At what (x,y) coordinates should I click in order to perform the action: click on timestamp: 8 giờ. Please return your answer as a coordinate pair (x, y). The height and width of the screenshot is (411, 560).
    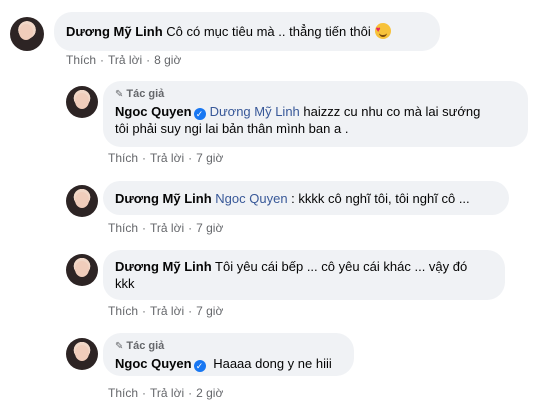
    Looking at the image, I should click on (167, 60).